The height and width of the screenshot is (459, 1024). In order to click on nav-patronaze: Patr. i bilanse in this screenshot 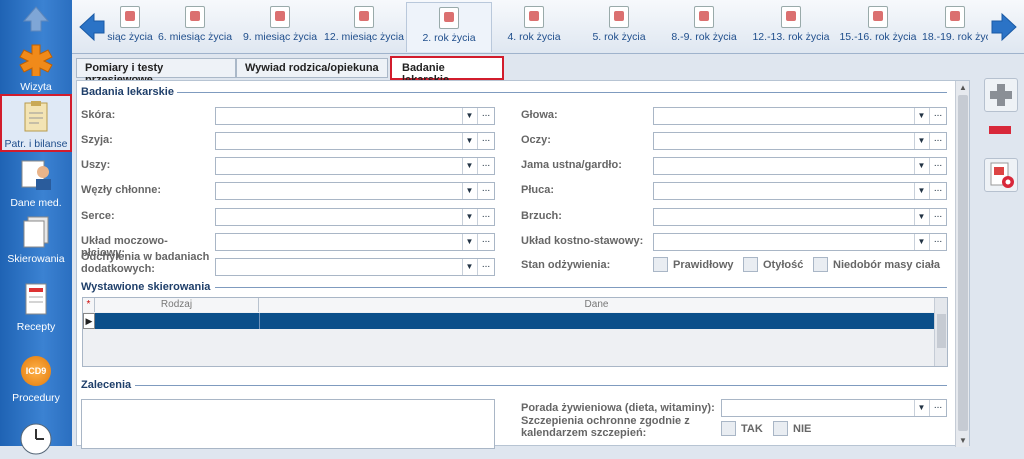, I will do `click(36, 123)`.